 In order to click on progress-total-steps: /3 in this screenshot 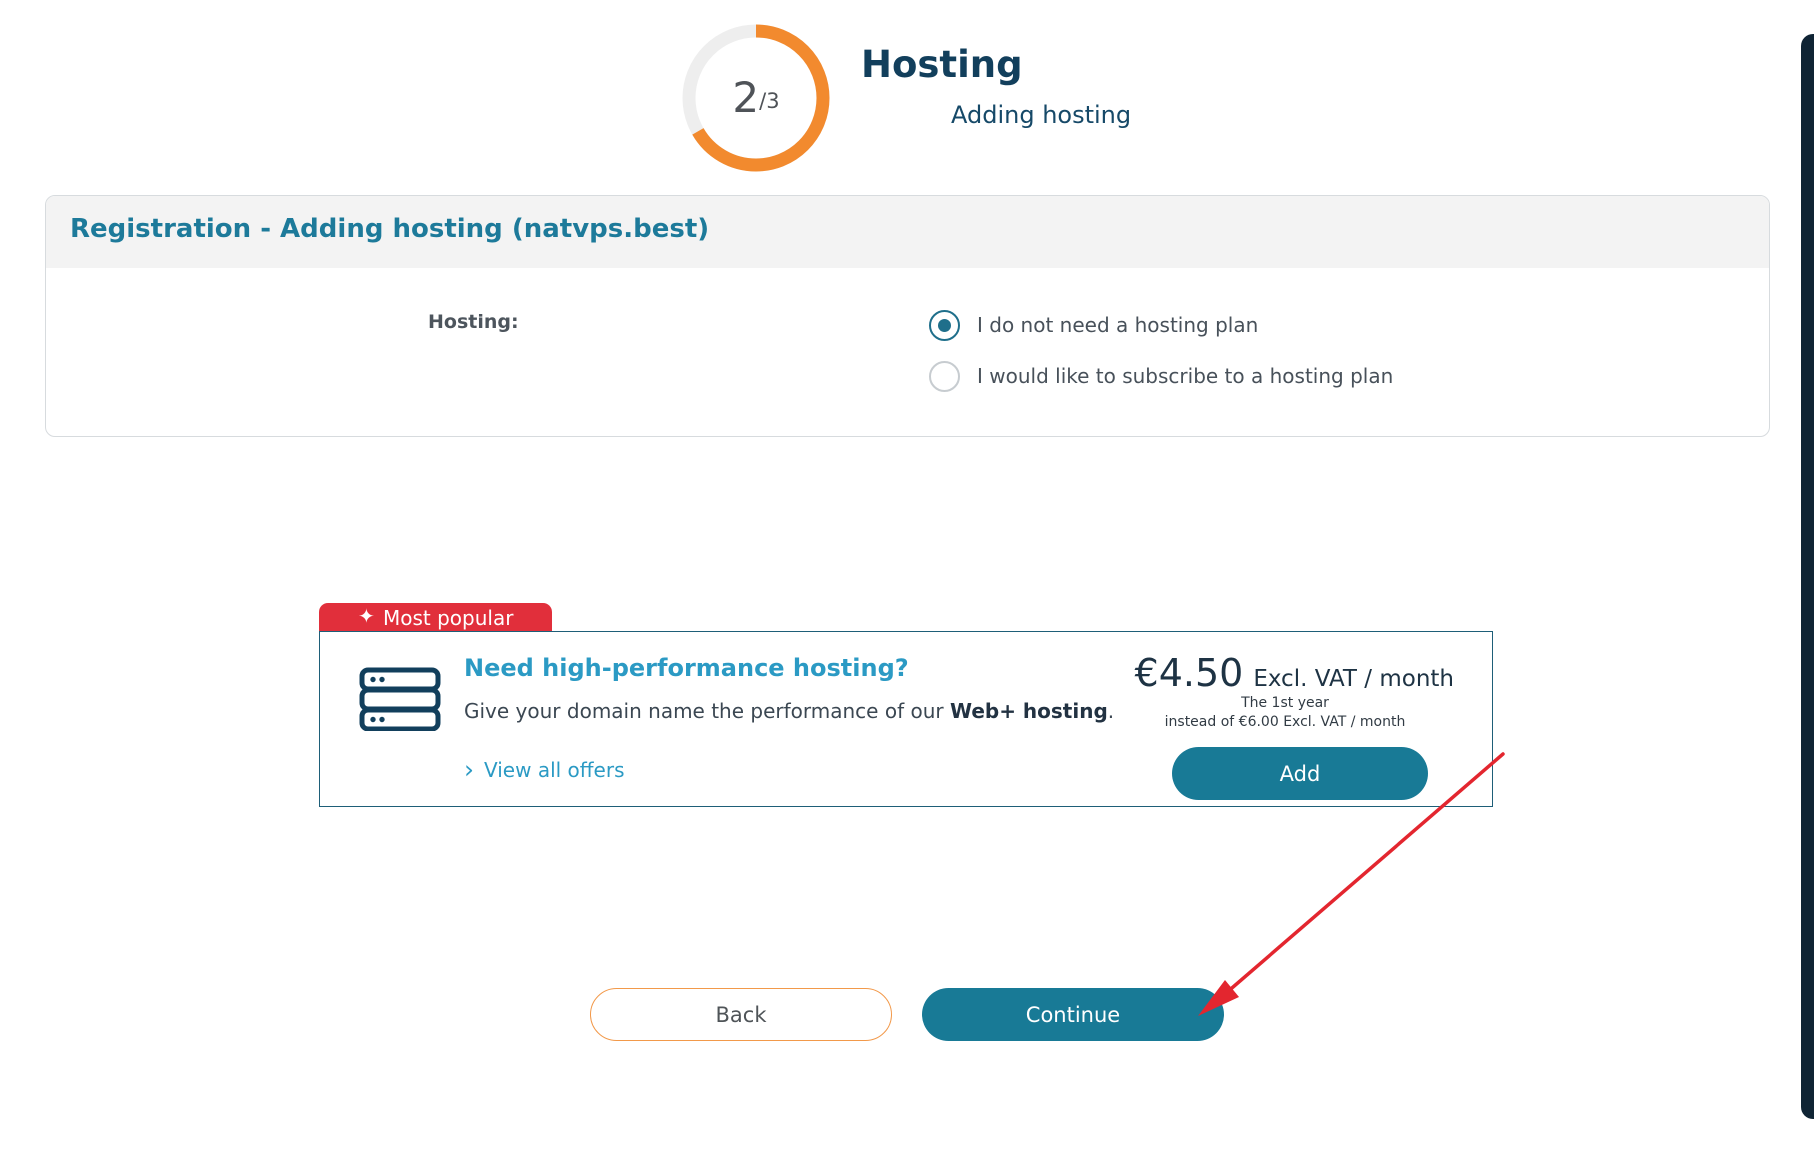, I will do `click(769, 100)`.